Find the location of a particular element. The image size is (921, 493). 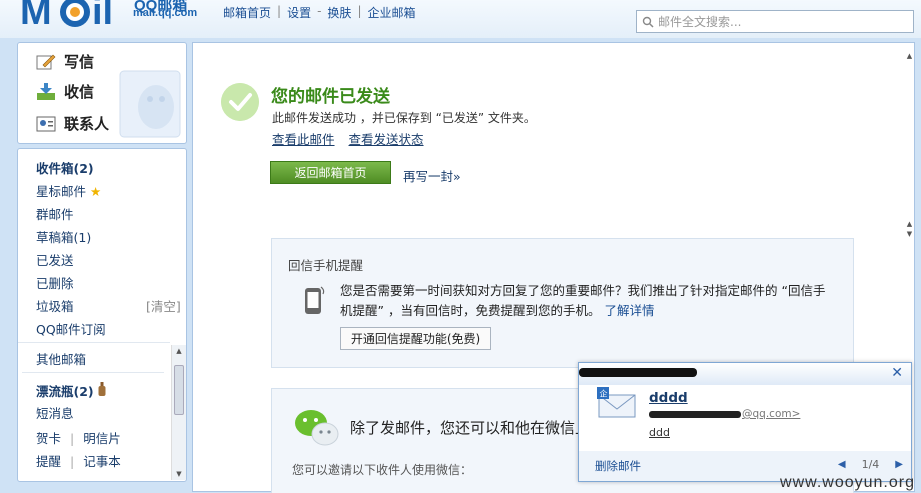

receive-label: 收信 is located at coordinates (79, 92).